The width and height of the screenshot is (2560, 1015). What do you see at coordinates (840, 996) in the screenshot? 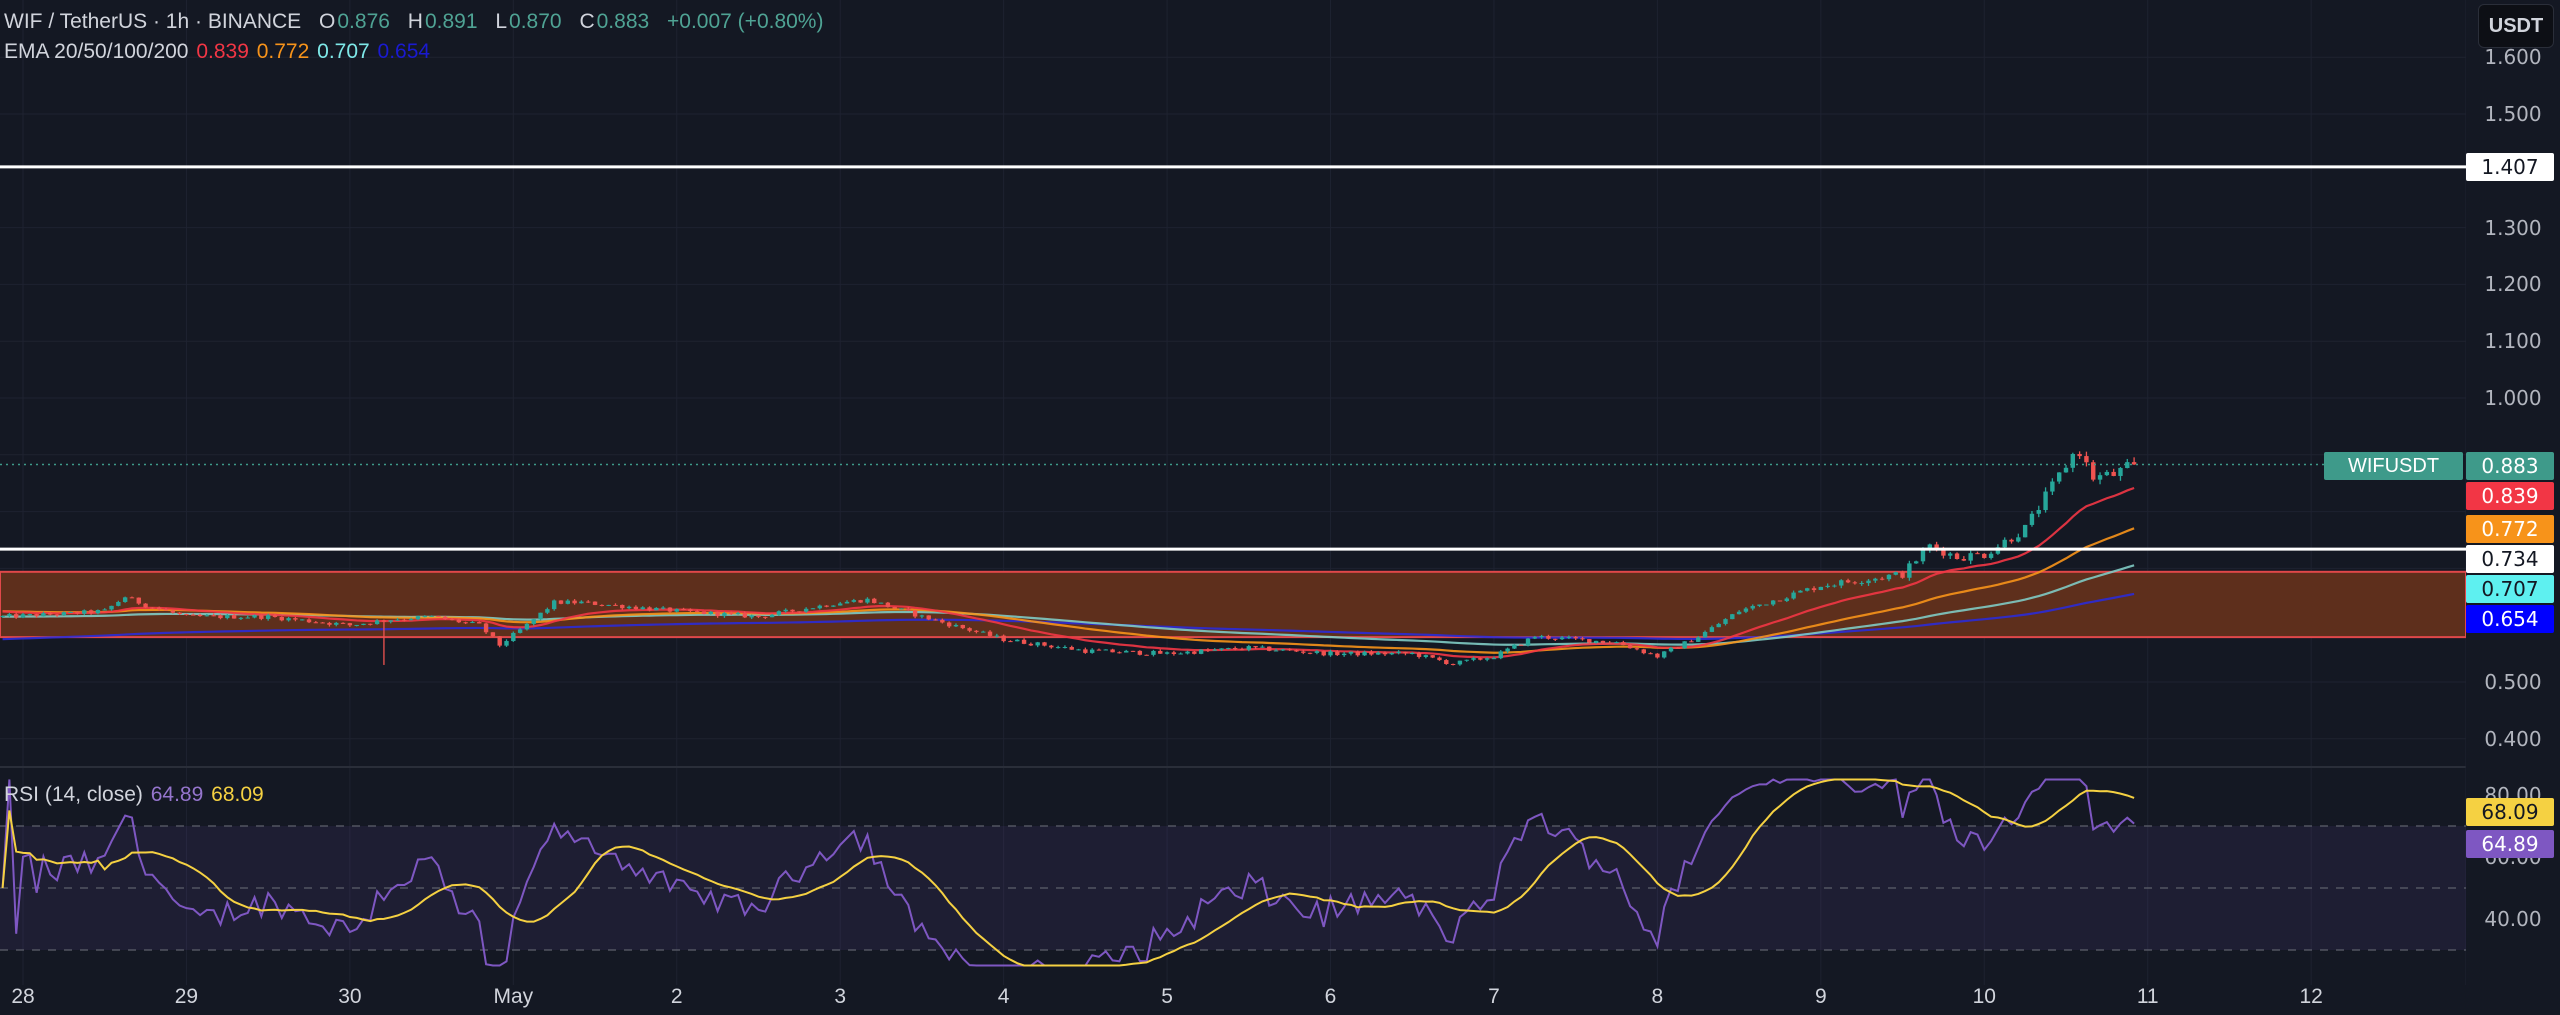
I see `time-axis-label: 3` at bounding box center [840, 996].